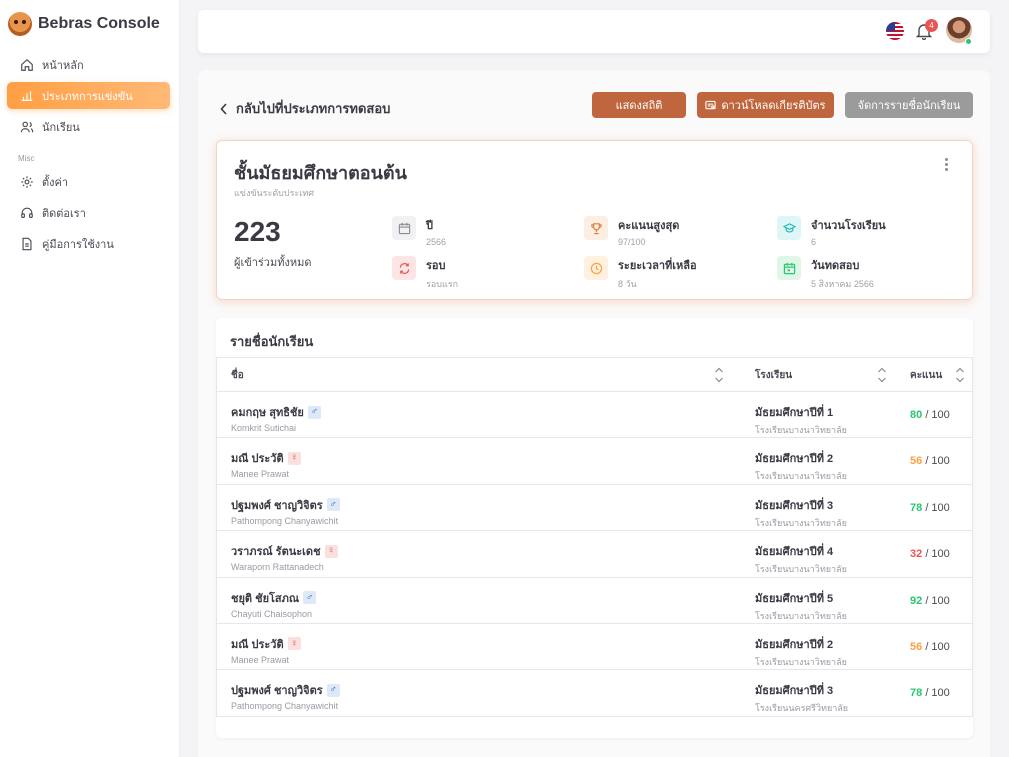  What do you see at coordinates (63, 65) in the screenshot?
I see `sidebar-item-label: หน้าหลัก` at bounding box center [63, 65].